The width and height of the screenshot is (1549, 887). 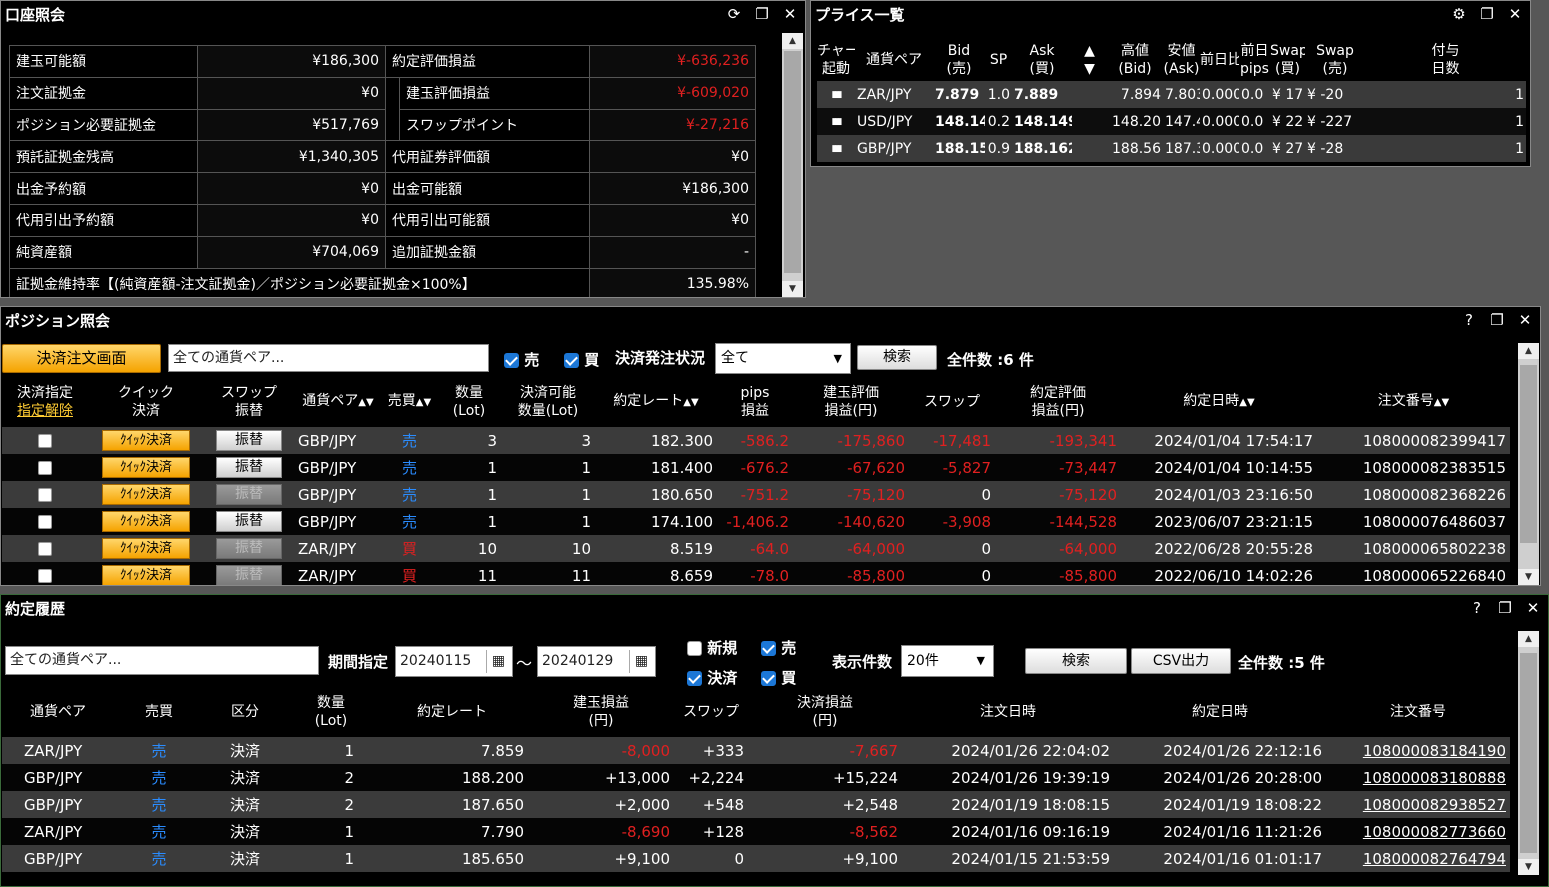 I want to click on price-col-header: Bid (売), so click(x=959, y=60).